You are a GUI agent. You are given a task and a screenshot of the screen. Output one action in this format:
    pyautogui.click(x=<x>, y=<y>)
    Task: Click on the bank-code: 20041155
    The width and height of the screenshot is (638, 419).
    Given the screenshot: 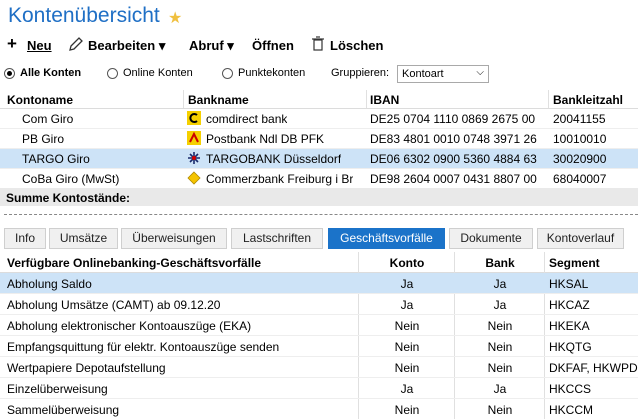 What is the action you would take?
    pyautogui.click(x=579, y=119)
    